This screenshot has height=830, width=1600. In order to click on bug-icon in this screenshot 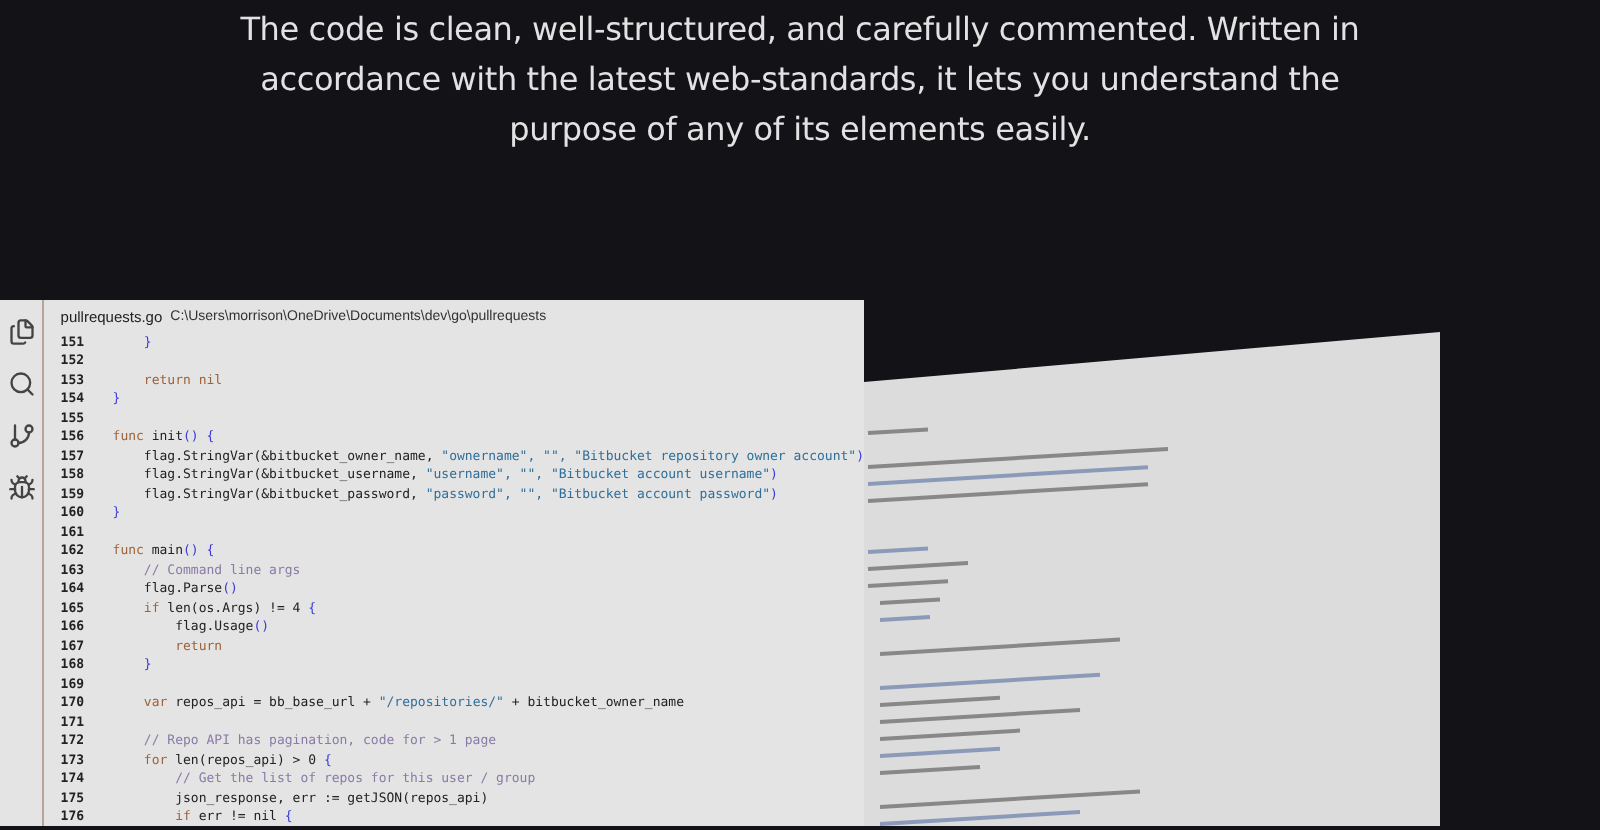, I will do `click(21, 488)`.